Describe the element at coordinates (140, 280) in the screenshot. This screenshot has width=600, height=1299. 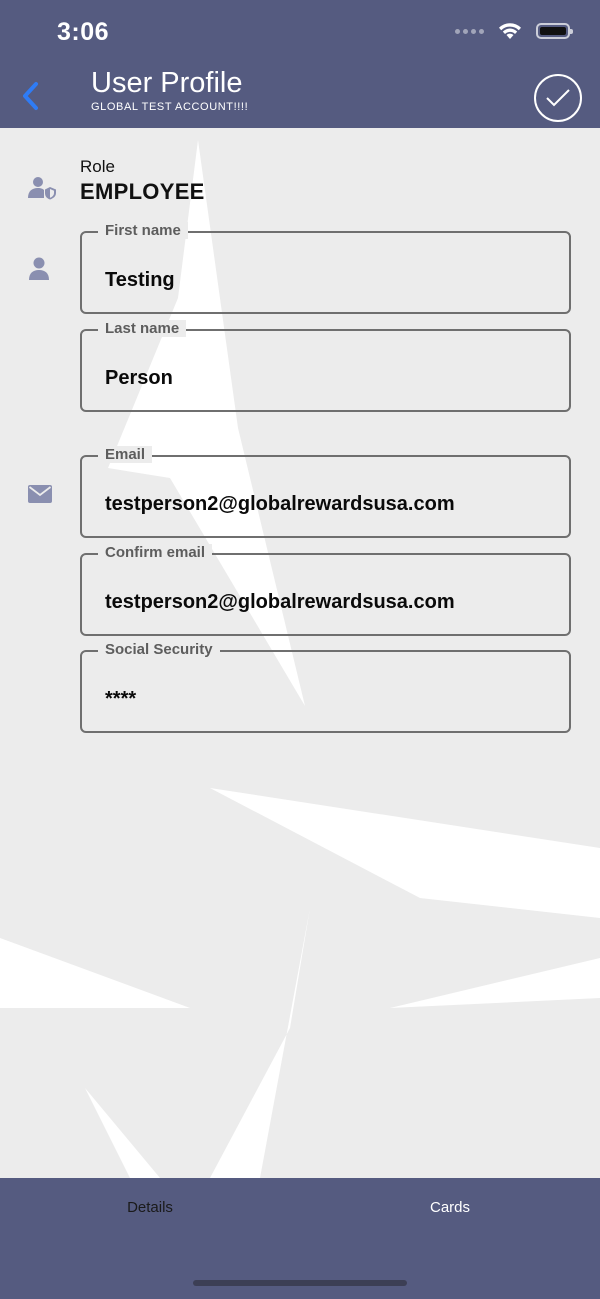
I see `first-name-value: Testing` at that location.